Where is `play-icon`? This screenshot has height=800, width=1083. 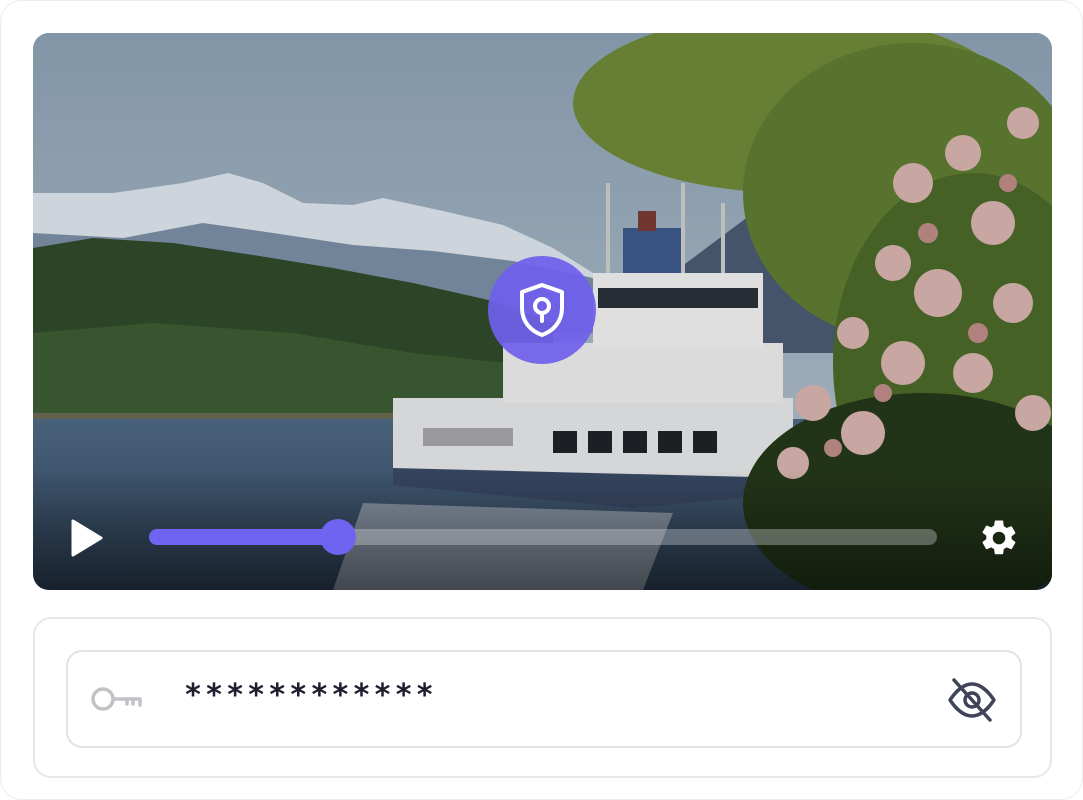 play-icon is located at coordinates (87, 538).